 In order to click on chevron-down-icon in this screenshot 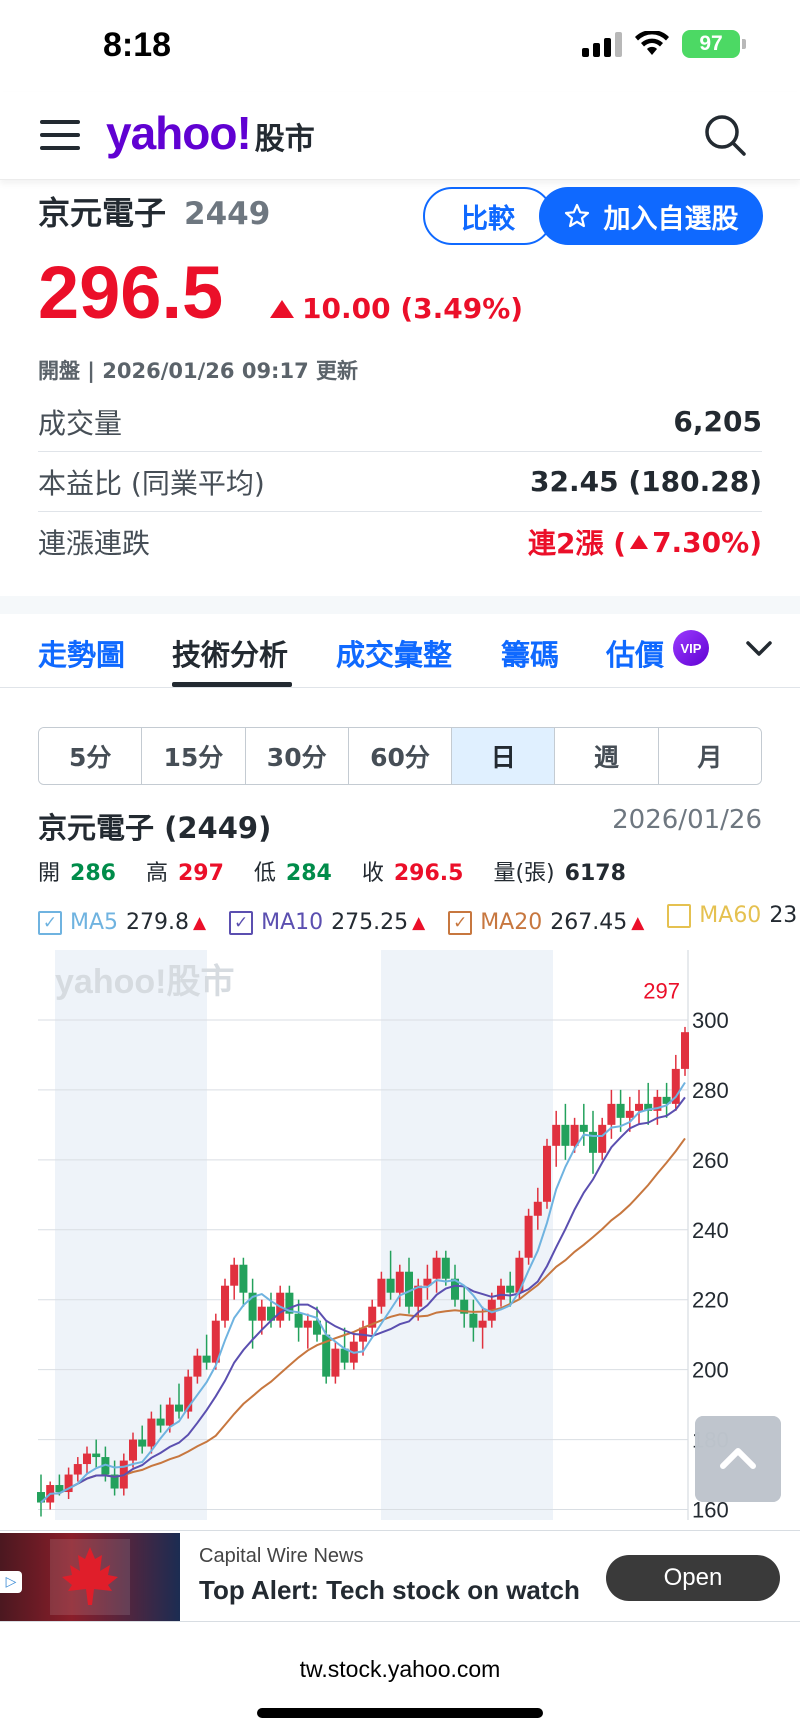, I will do `click(759, 649)`.